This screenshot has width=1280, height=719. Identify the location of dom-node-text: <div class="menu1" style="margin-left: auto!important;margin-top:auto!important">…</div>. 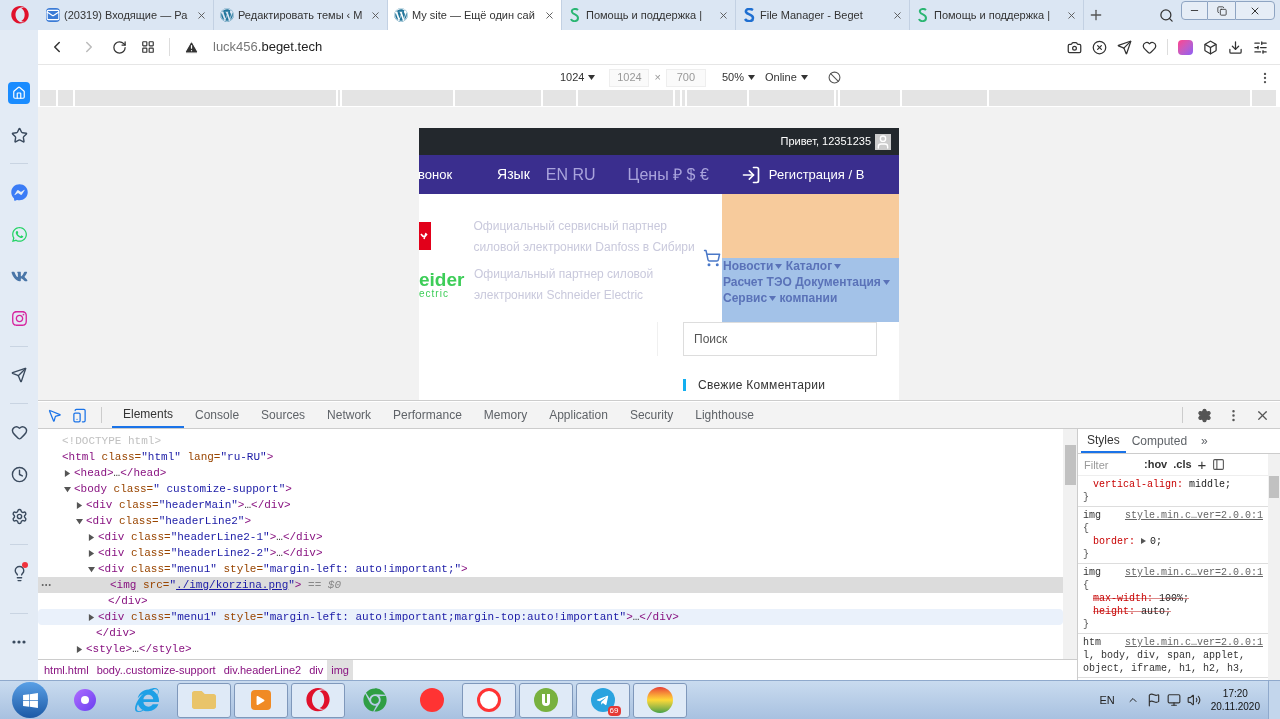
(388, 617).